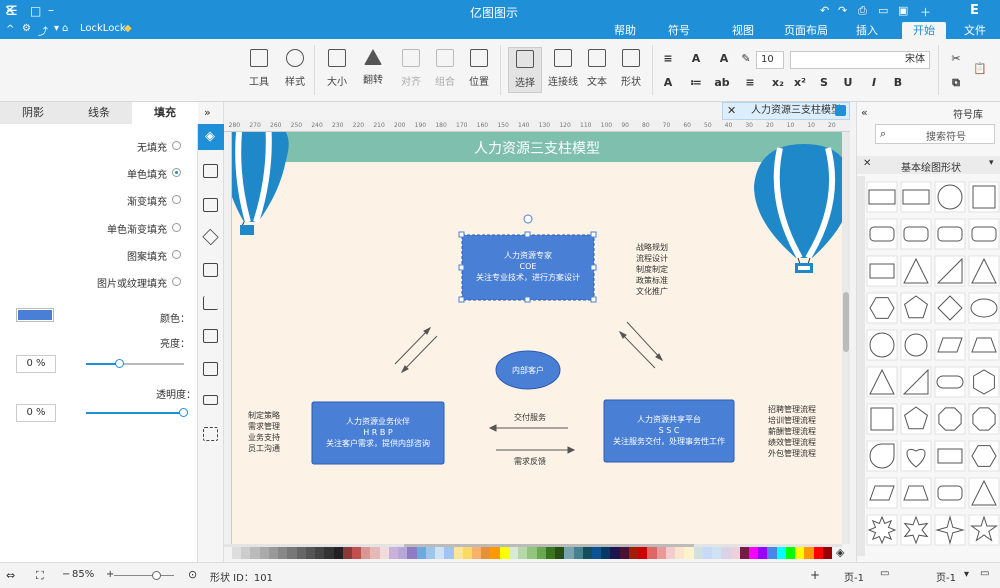 This screenshot has width=1000, height=588. I want to click on minimize-icon: –, so click(51, 10).